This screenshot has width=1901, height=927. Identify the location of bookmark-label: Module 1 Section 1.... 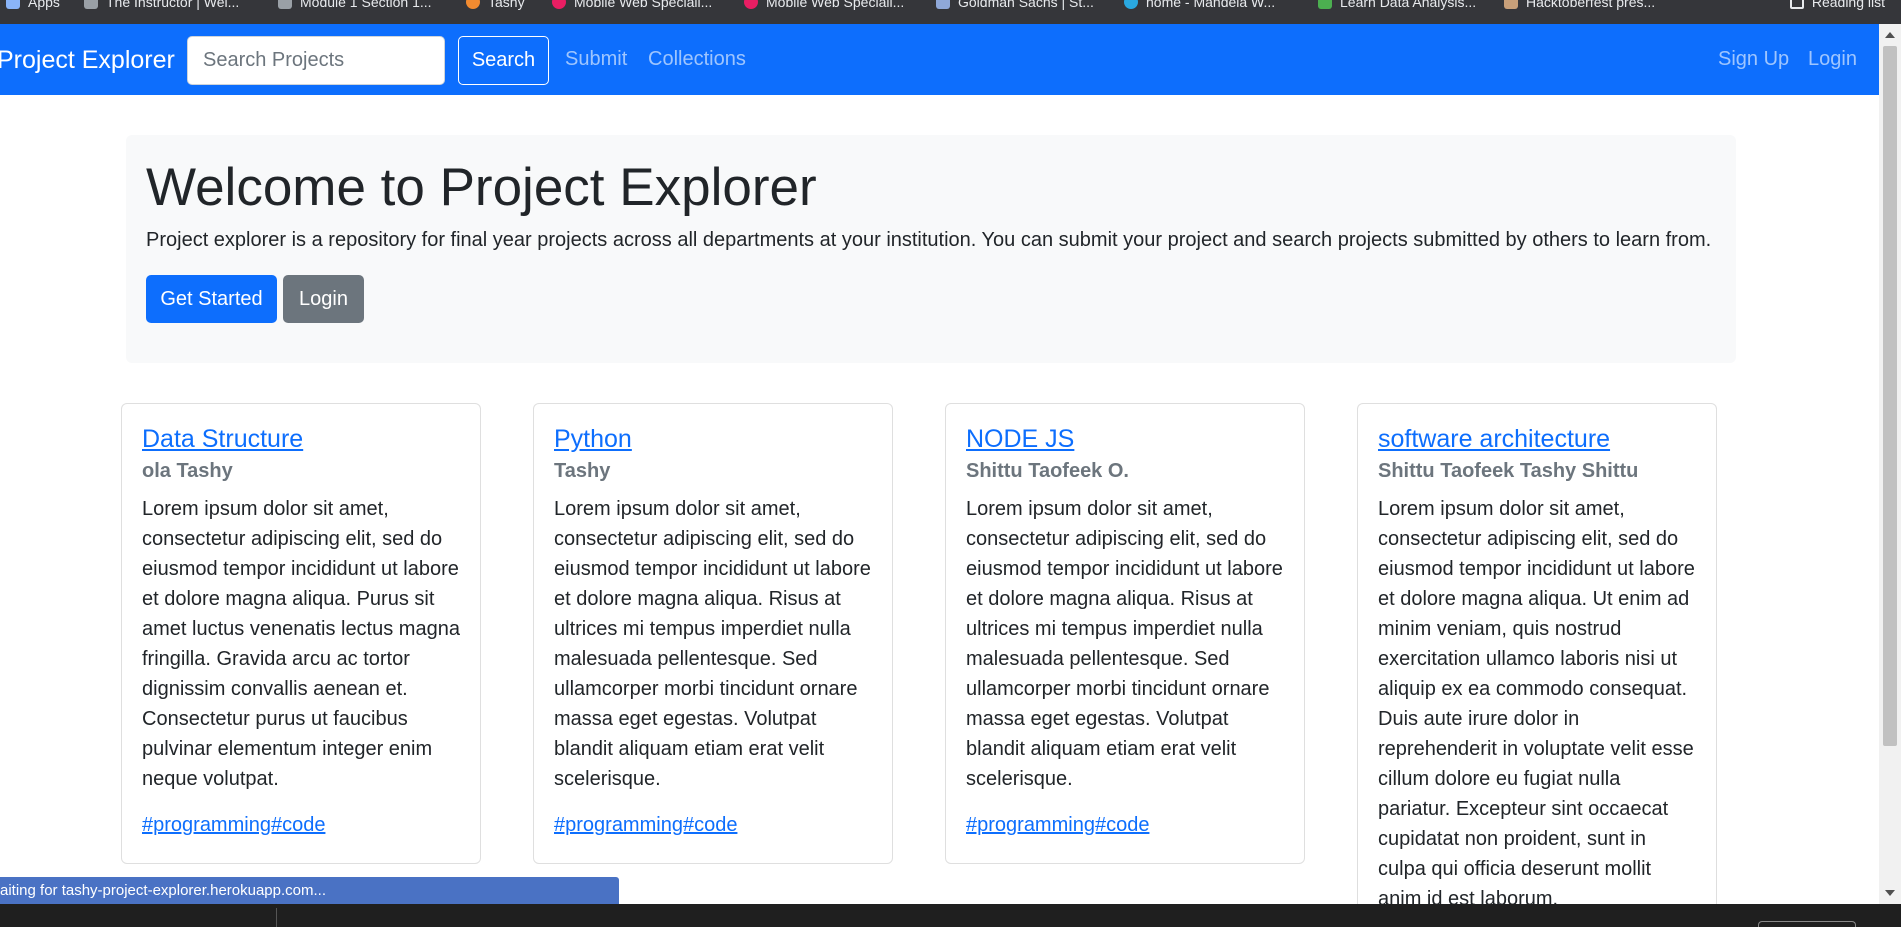
(366, 5).